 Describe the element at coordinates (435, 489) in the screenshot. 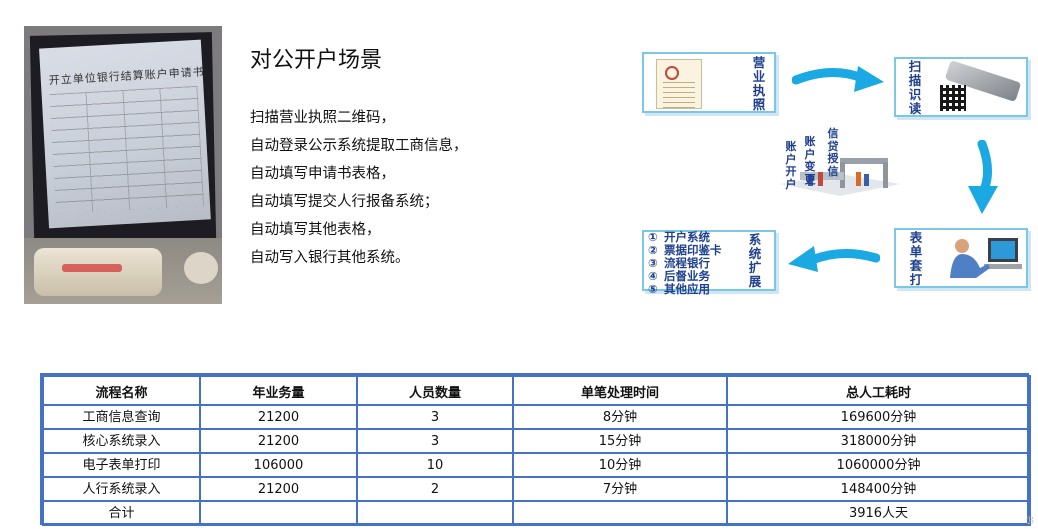

I see `table-cell: 2` at that location.